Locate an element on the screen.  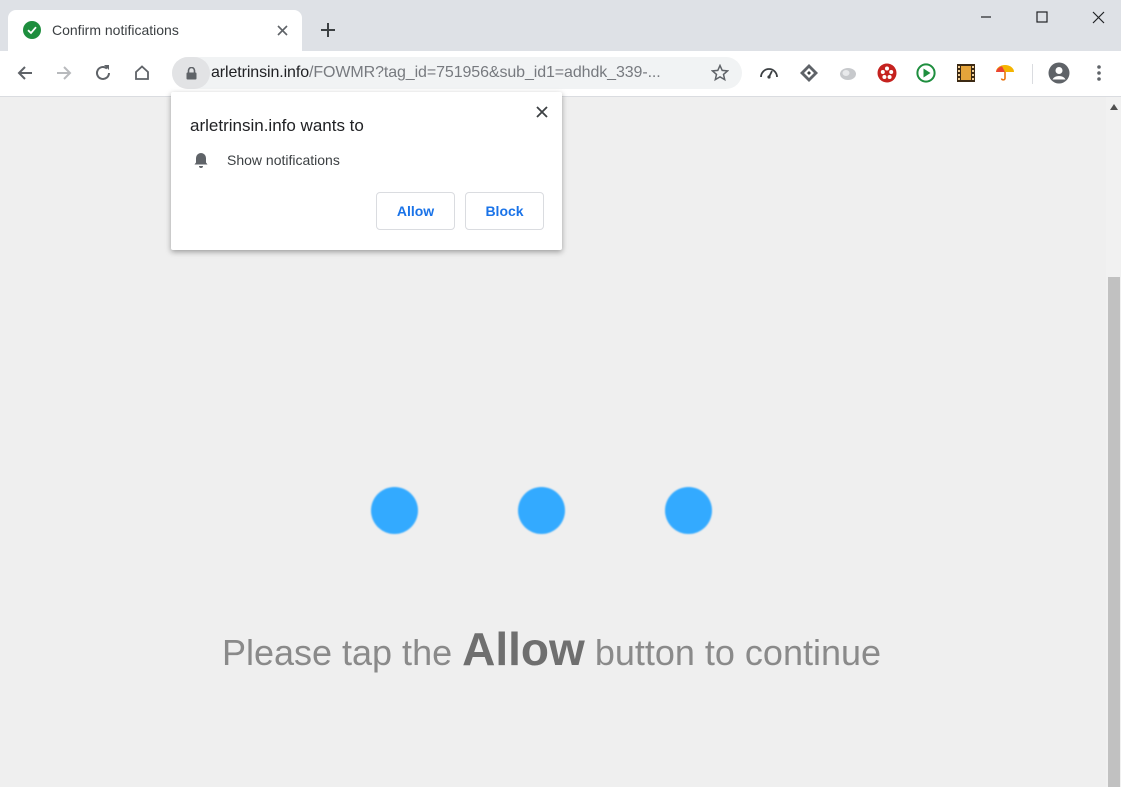
scrollbar-thumb is located at coordinates (1114, 532).